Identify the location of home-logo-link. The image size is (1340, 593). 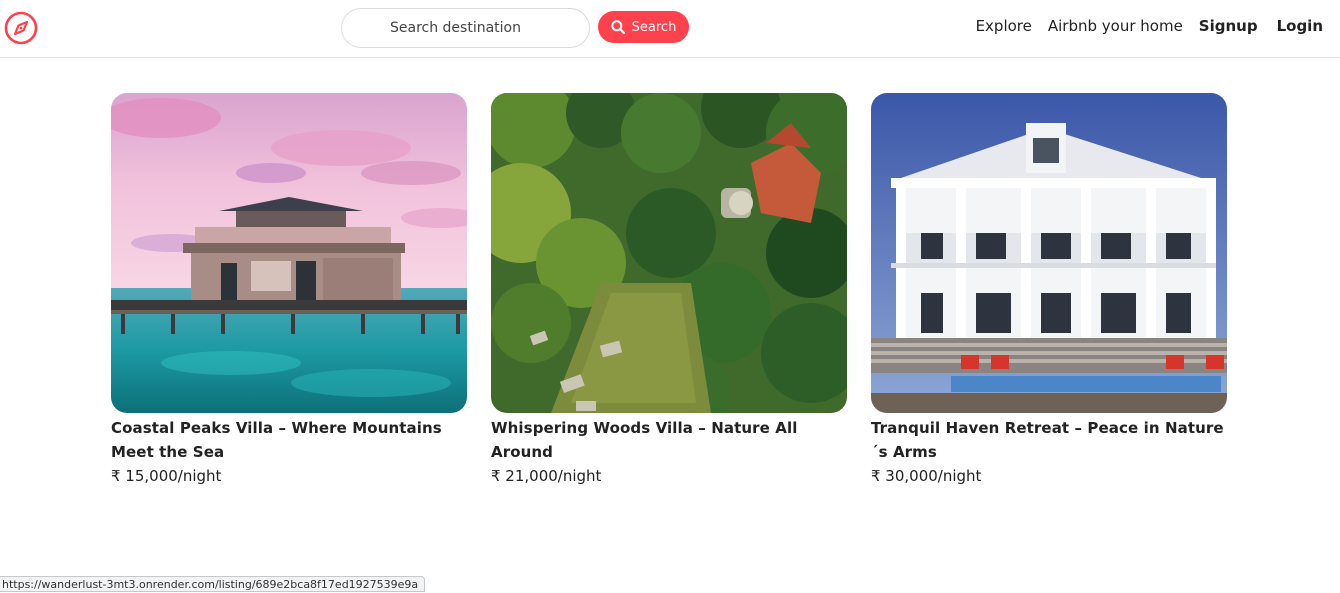
(21, 28).